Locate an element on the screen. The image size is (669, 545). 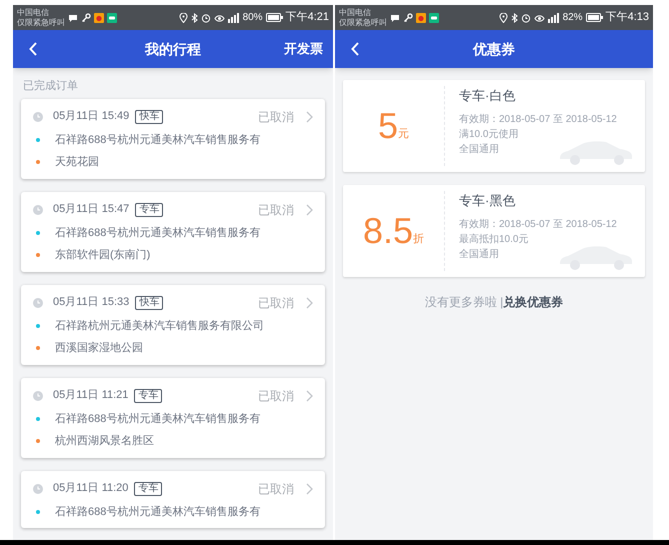
page-title: 我的行程 is located at coordinates (173, 49).